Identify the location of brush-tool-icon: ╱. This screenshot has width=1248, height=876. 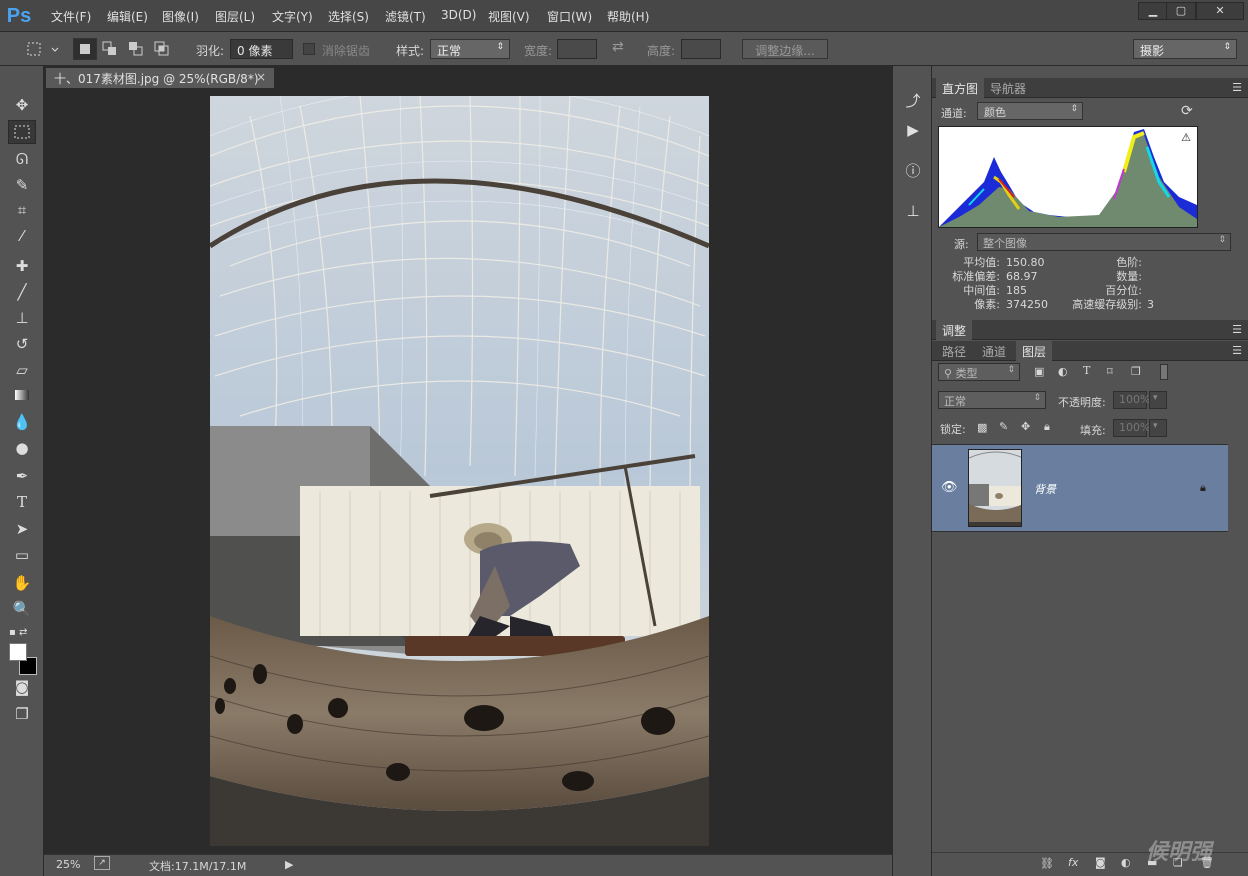
(22, 292).